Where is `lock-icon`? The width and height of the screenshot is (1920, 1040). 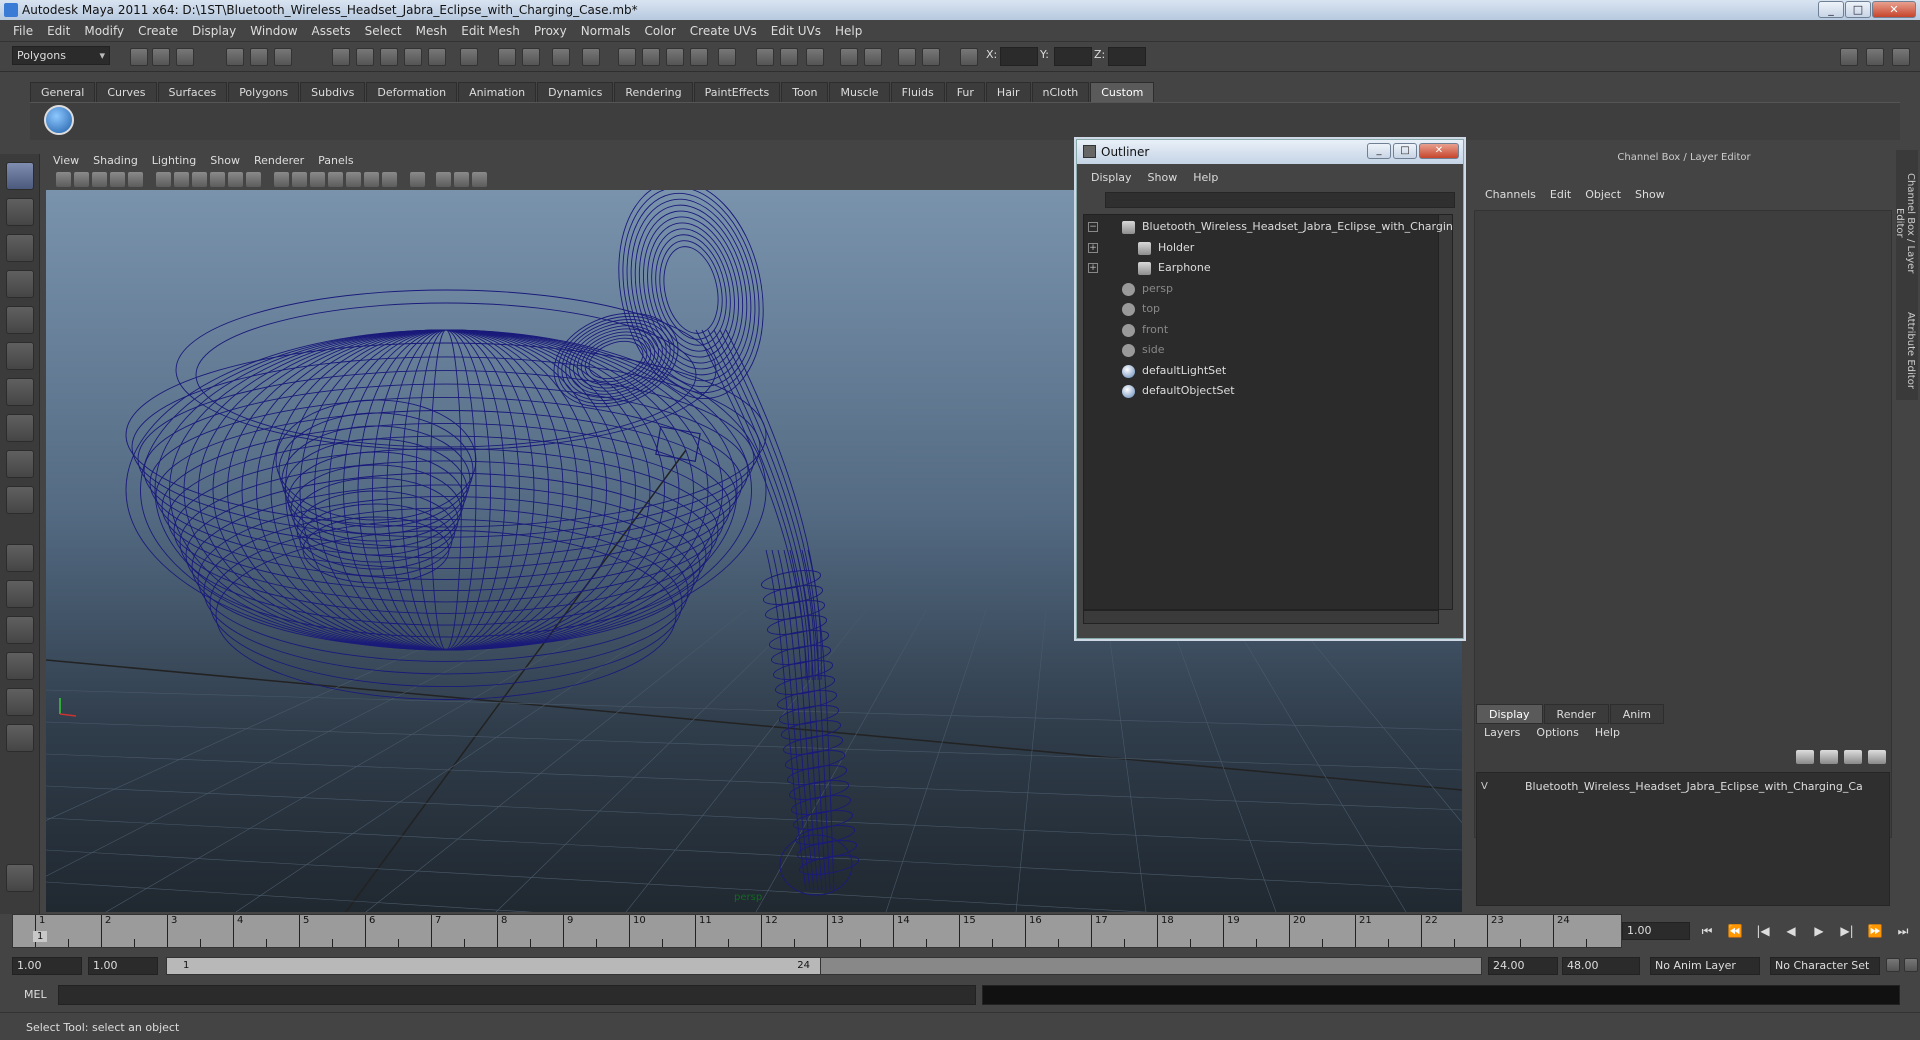
lock-icon is located at coordinates (591, 57).